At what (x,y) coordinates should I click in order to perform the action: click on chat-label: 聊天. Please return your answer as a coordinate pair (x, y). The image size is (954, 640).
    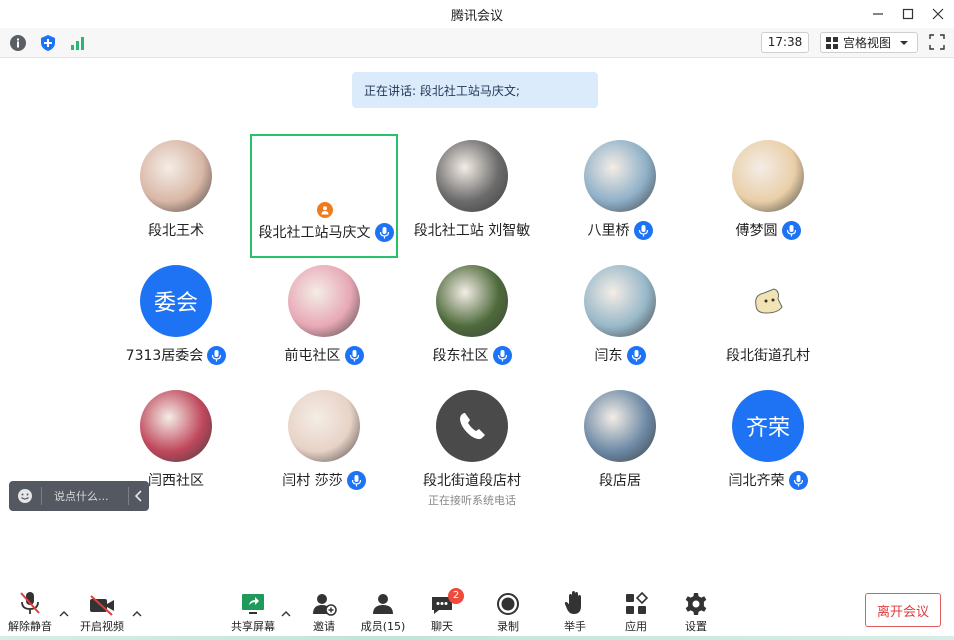
    Looking at the image, I should click on (442, 626).